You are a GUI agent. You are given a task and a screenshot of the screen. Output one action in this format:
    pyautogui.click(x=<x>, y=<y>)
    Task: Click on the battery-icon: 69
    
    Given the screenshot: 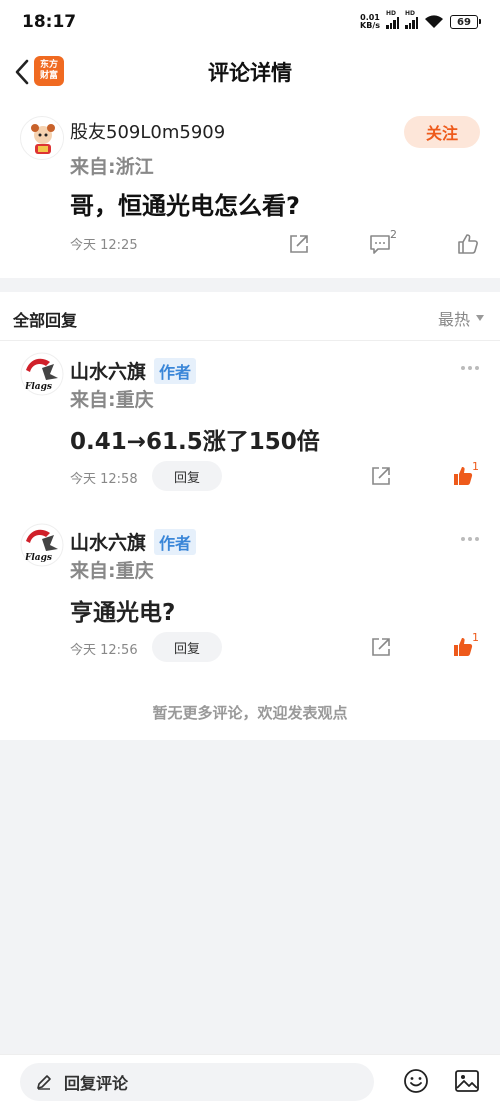 What is the action you would take?
    pyautogui.click(x=465, y=22)
    